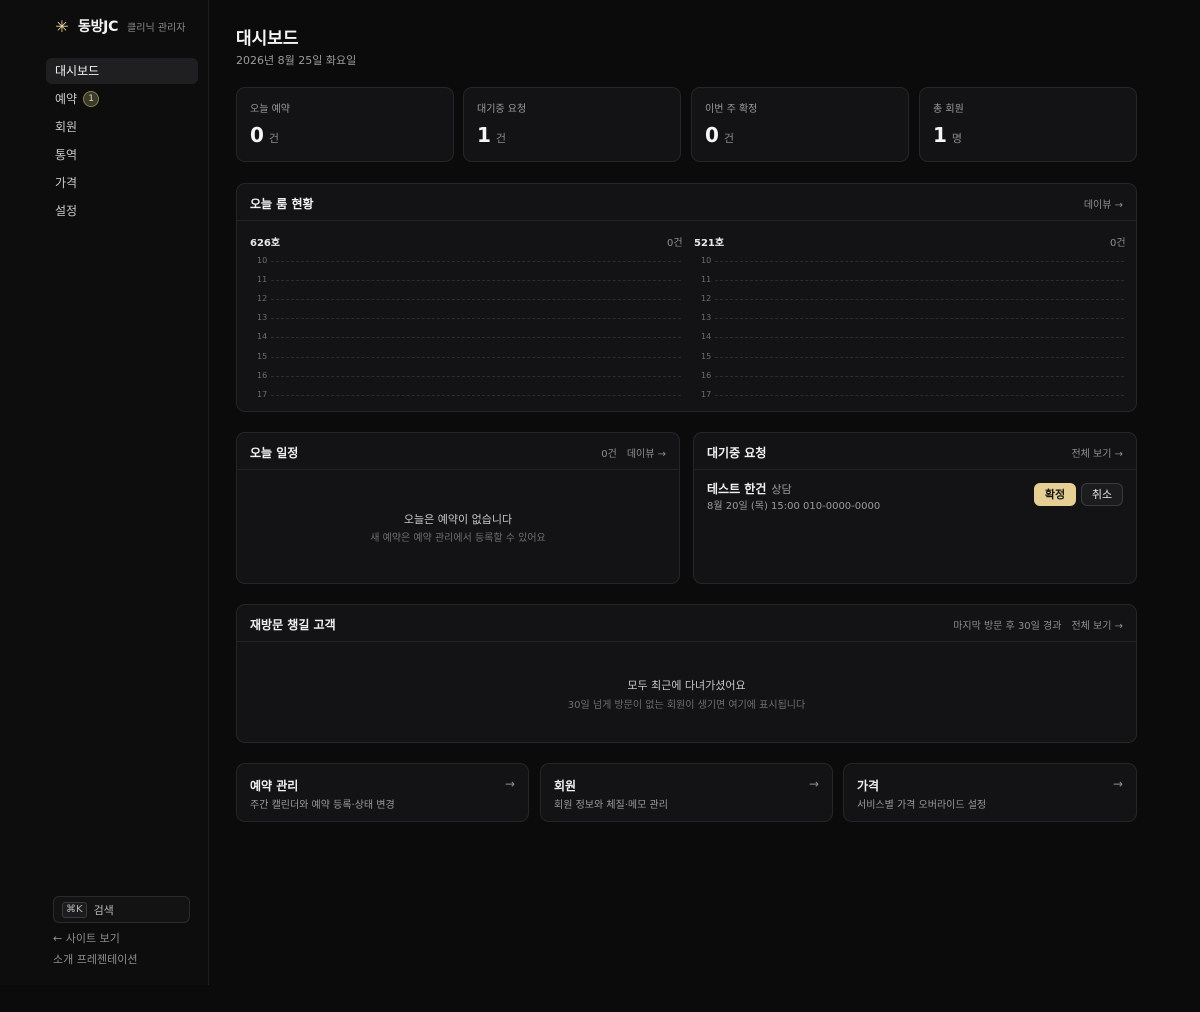 This screenshot has width=1200, height=1012. What do you see at coordinates (91, 99) in the screenshot?
I see `pending-count-badge: 1` at bounding box center [91, 99].